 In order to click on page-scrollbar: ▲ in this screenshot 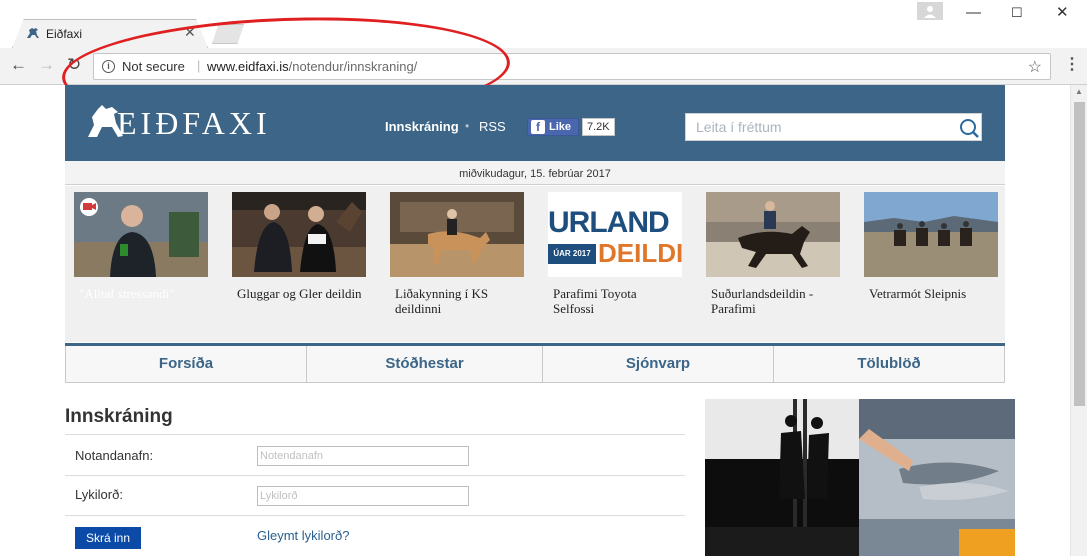, I will do `click(1078, 320)`.